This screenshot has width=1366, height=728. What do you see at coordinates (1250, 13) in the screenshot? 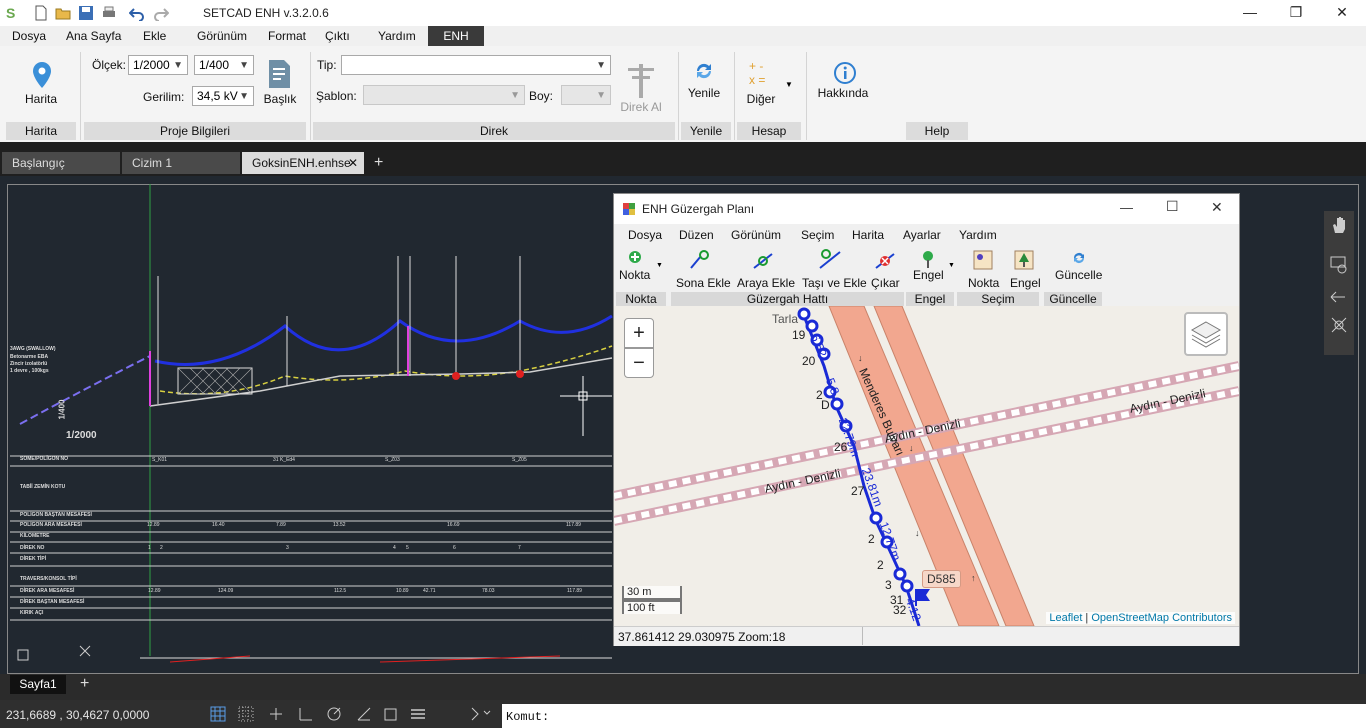
I see `minimize-button: —` at bounding box center [1250, 13].